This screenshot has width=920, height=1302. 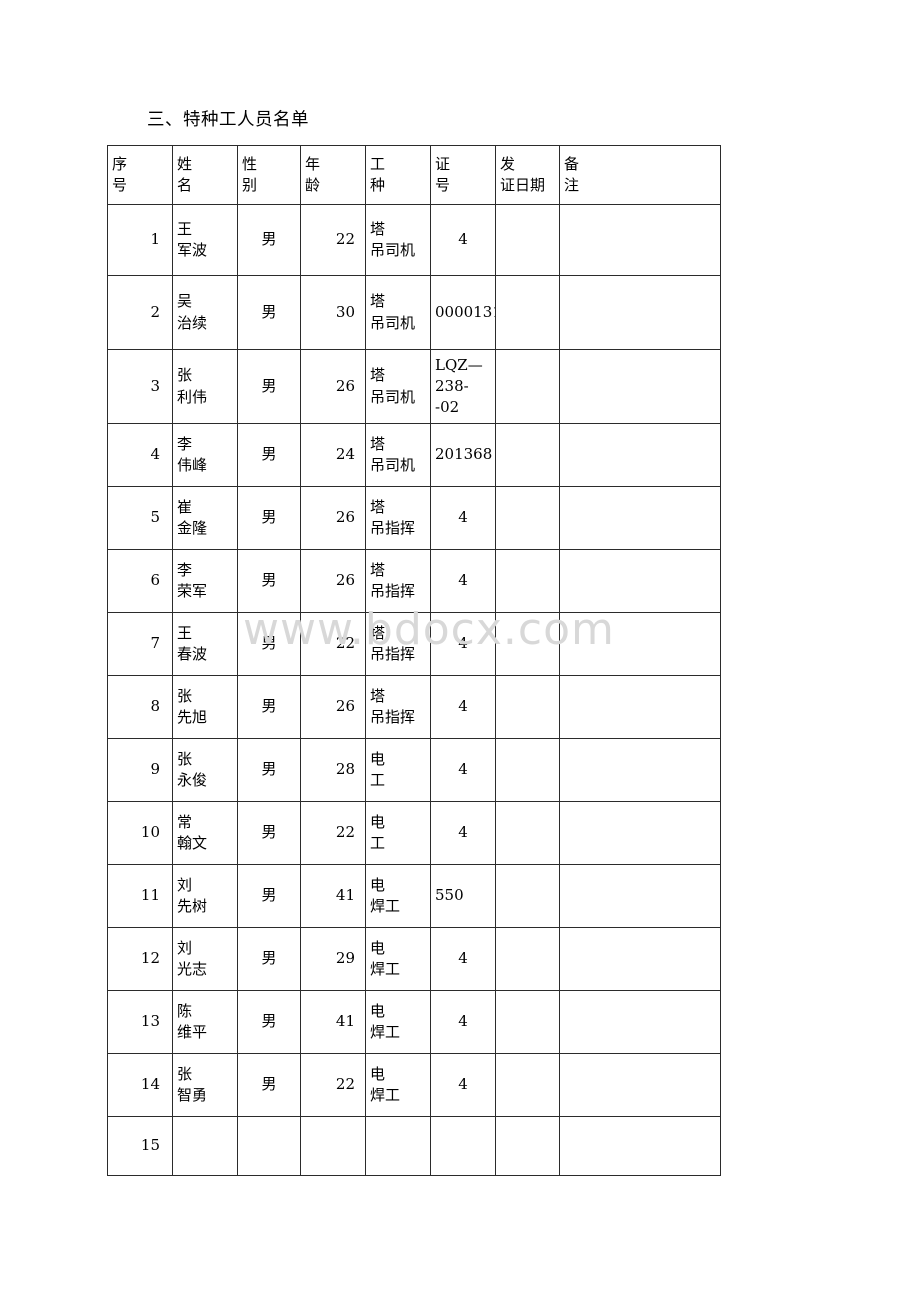 I want to click on cell-age: 26, so click(x=333, y=386).